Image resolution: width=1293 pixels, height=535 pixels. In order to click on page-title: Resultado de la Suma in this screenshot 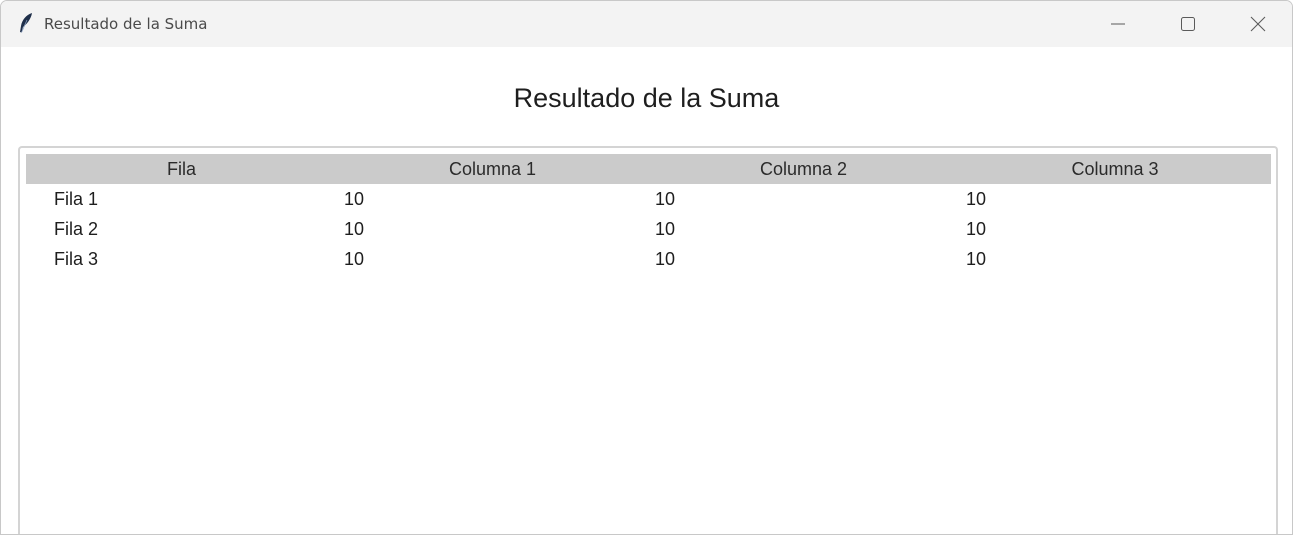, I will do `click(646, 98)`.